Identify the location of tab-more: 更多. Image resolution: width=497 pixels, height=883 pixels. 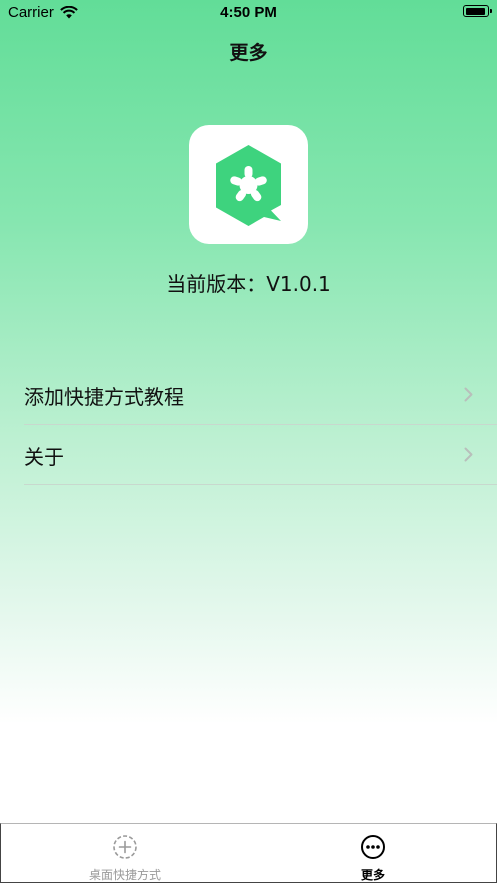
(373, 853).